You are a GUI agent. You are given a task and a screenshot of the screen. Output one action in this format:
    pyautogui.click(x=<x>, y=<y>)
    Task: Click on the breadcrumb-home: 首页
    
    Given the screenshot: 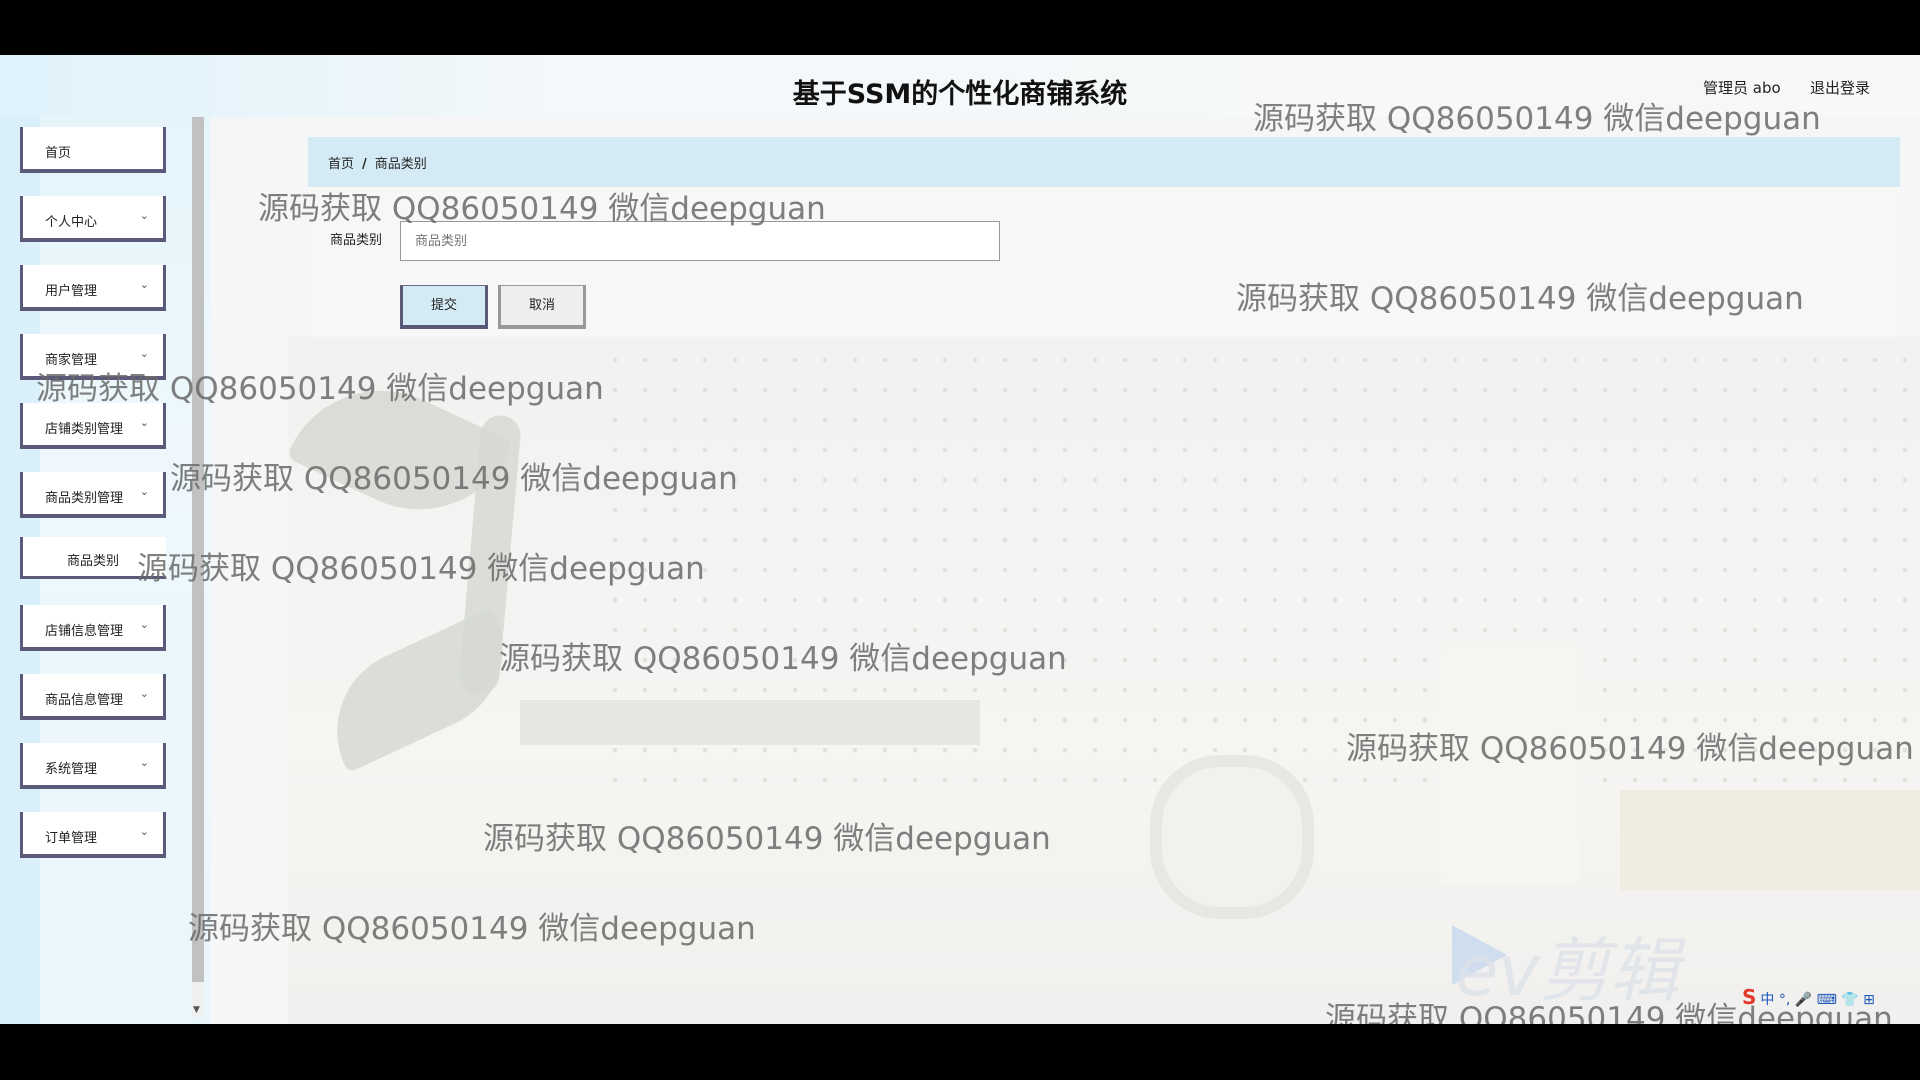 What is the action you would take?
    pyautogui.click(x=341, y=164)
    